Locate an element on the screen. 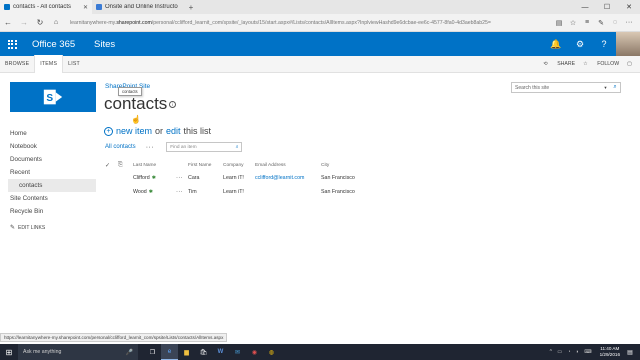 This screenshot has width=640, height=360. nav-item-recent: Recent is located at coordinates (53, 172).